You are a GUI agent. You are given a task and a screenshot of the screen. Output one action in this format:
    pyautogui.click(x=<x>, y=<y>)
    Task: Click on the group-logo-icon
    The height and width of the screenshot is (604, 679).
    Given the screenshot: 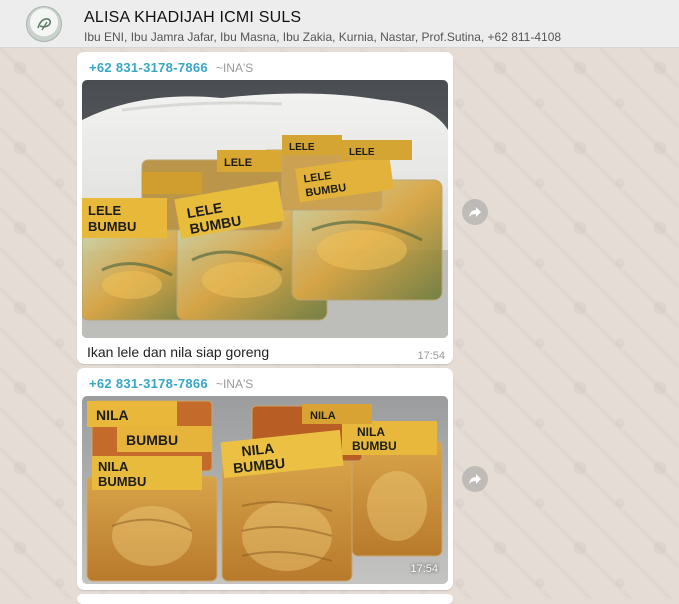 What is the action you would take?
    pyautogui.click(x=44, y=24)
    